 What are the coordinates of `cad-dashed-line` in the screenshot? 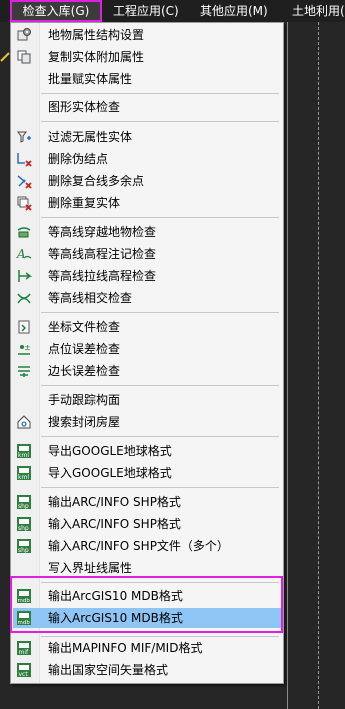 It's located at (318, 365).